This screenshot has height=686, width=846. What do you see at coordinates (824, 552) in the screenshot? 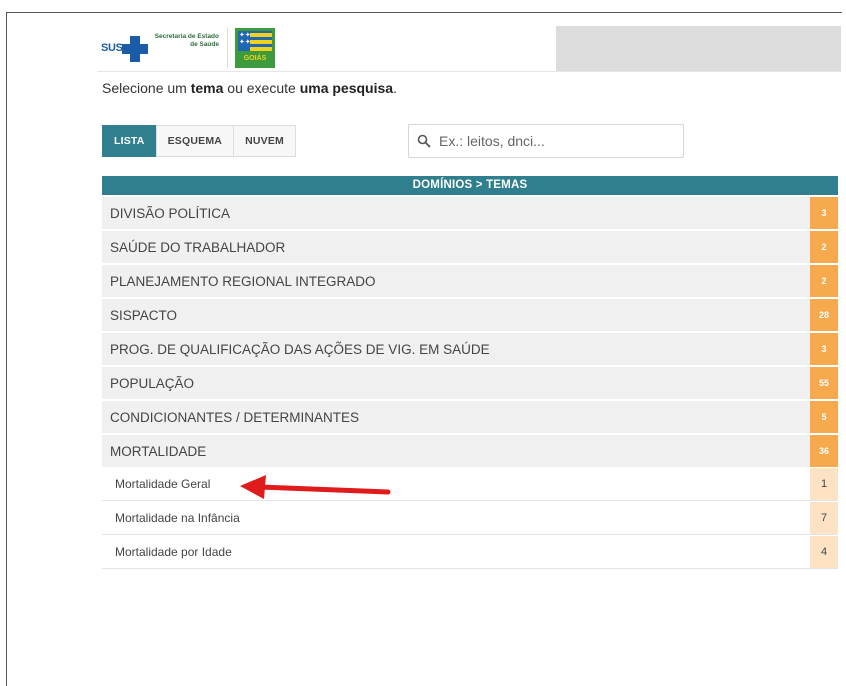
I see `count-badge: 4` at bounding box center [824, 552].